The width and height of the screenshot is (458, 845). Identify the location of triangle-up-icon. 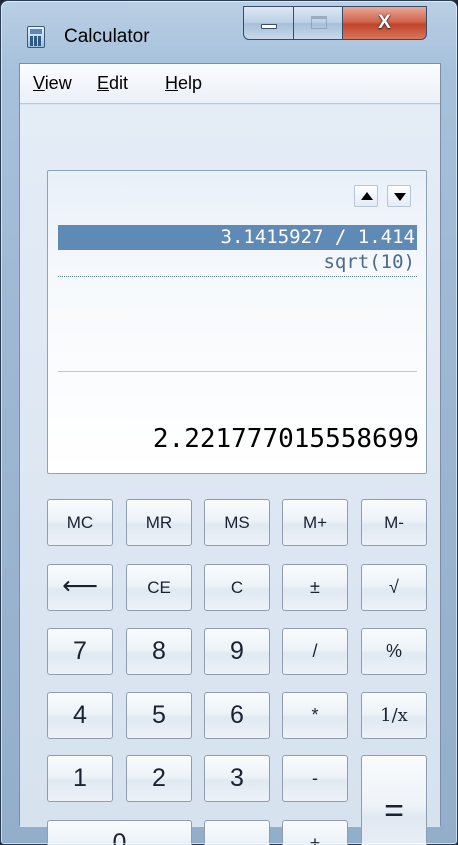
(367, 196).